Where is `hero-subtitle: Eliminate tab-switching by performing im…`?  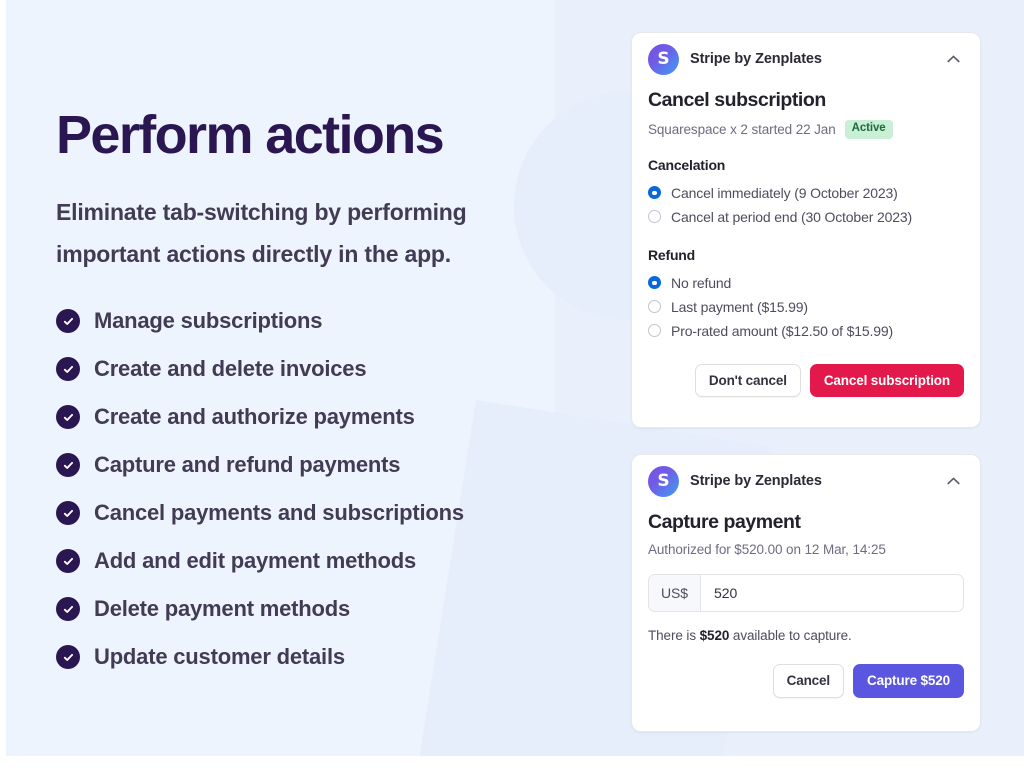
hero-subtitle: Eliminate tab-switching by performing im… is located at coordinates (261, 233).